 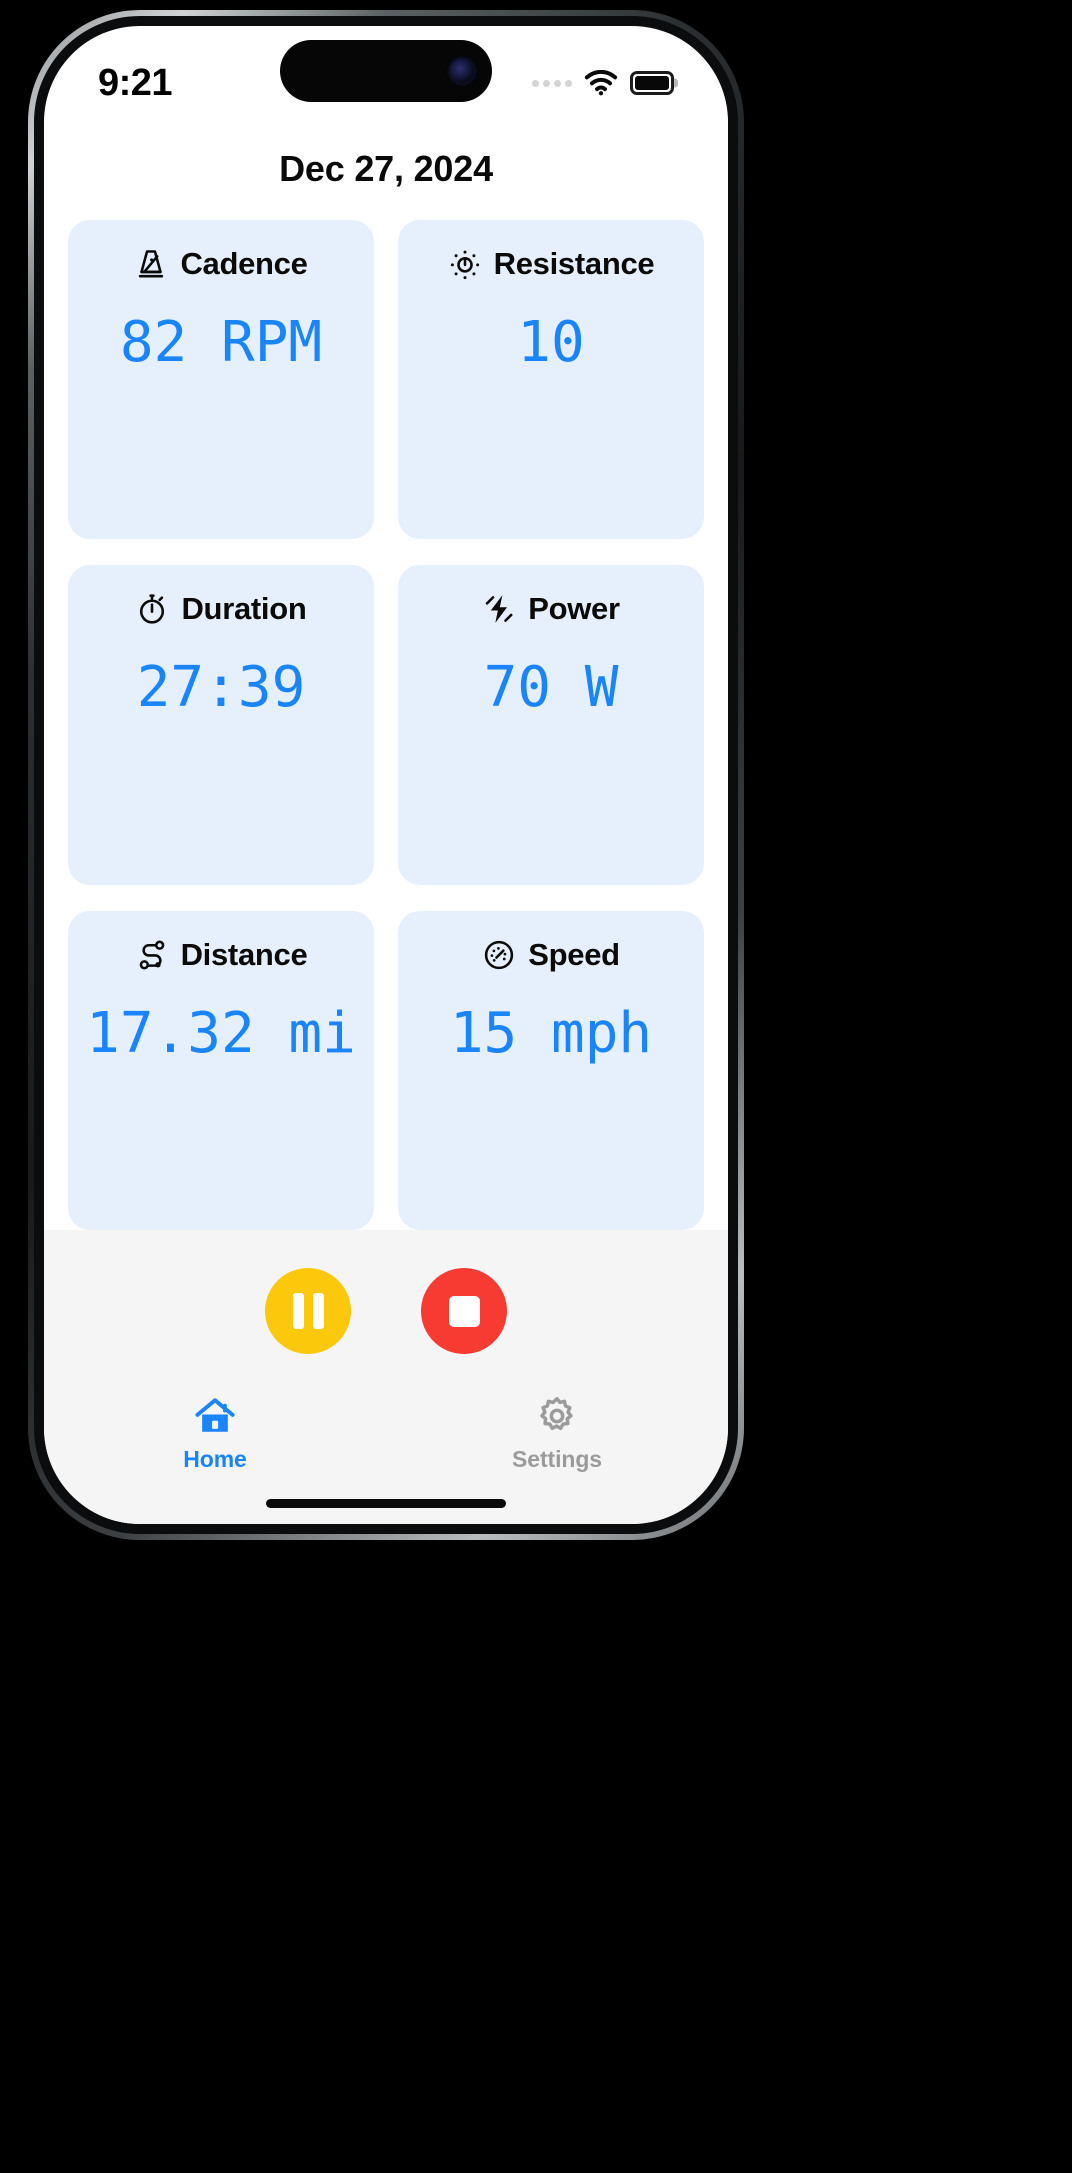 What do you see at coordinates (151, 264) in the screenshot?
I see `metronome-icon` at bounding box center [151, 264].